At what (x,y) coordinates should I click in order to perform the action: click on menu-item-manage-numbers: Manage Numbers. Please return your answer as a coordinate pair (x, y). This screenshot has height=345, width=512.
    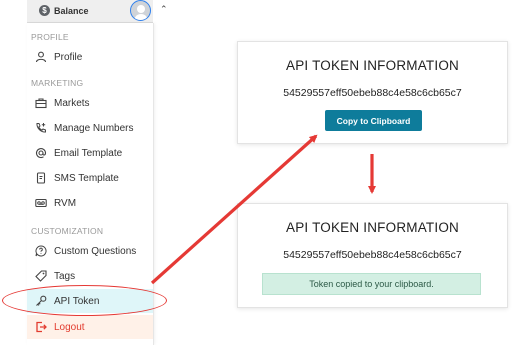
    Looking at the image, I should click on (90, 128).